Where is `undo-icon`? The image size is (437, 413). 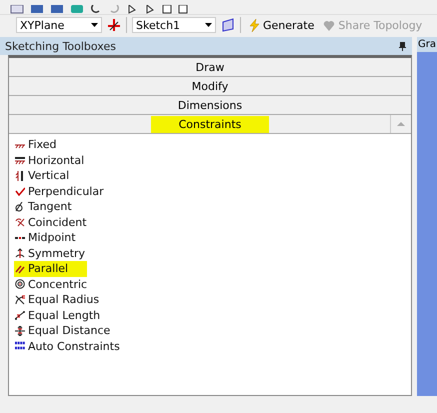 undo-icon is located at coordinates (96, 9).